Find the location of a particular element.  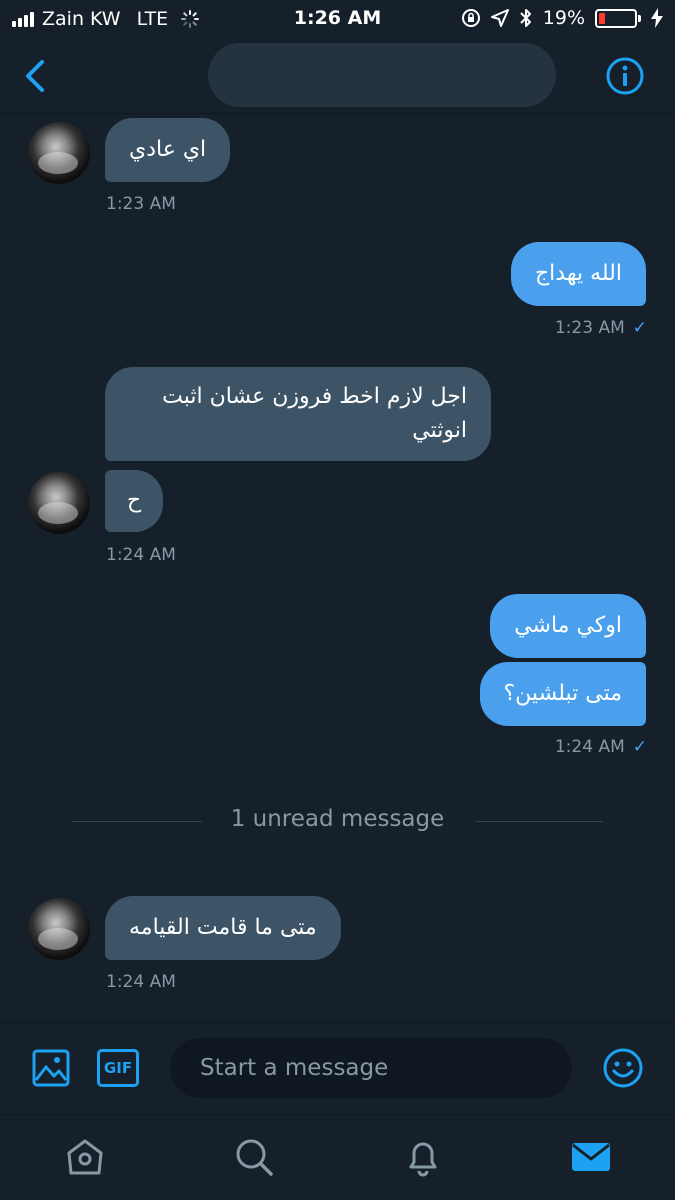

tab-notifications is located at coordinates (423, 1157).